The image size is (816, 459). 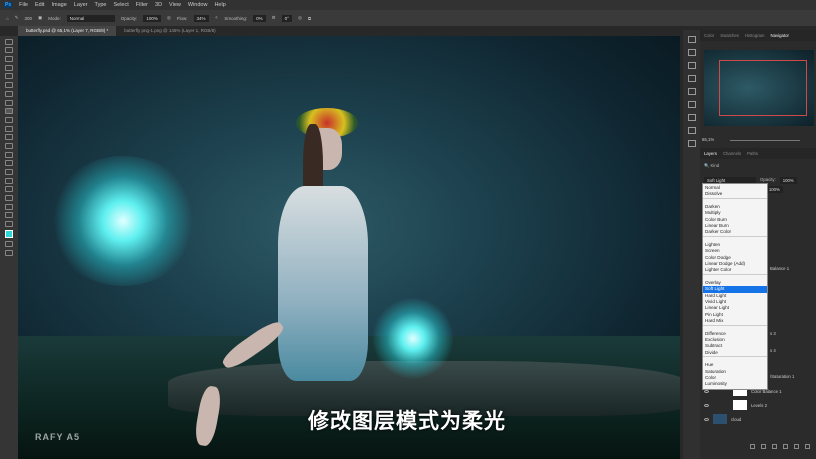 I want to click on layer-filter: 🔍 Kind, so click(x=711, y=166).